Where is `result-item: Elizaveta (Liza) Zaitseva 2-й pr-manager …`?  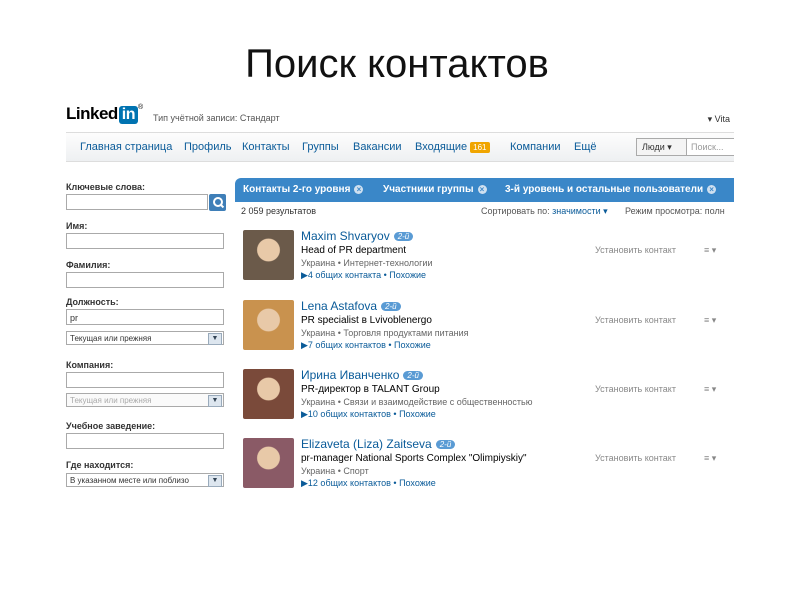 result-item: Elizaveta (Liza) Zaitseva 2-й pr-manager … is located at coordinates (484, 465).